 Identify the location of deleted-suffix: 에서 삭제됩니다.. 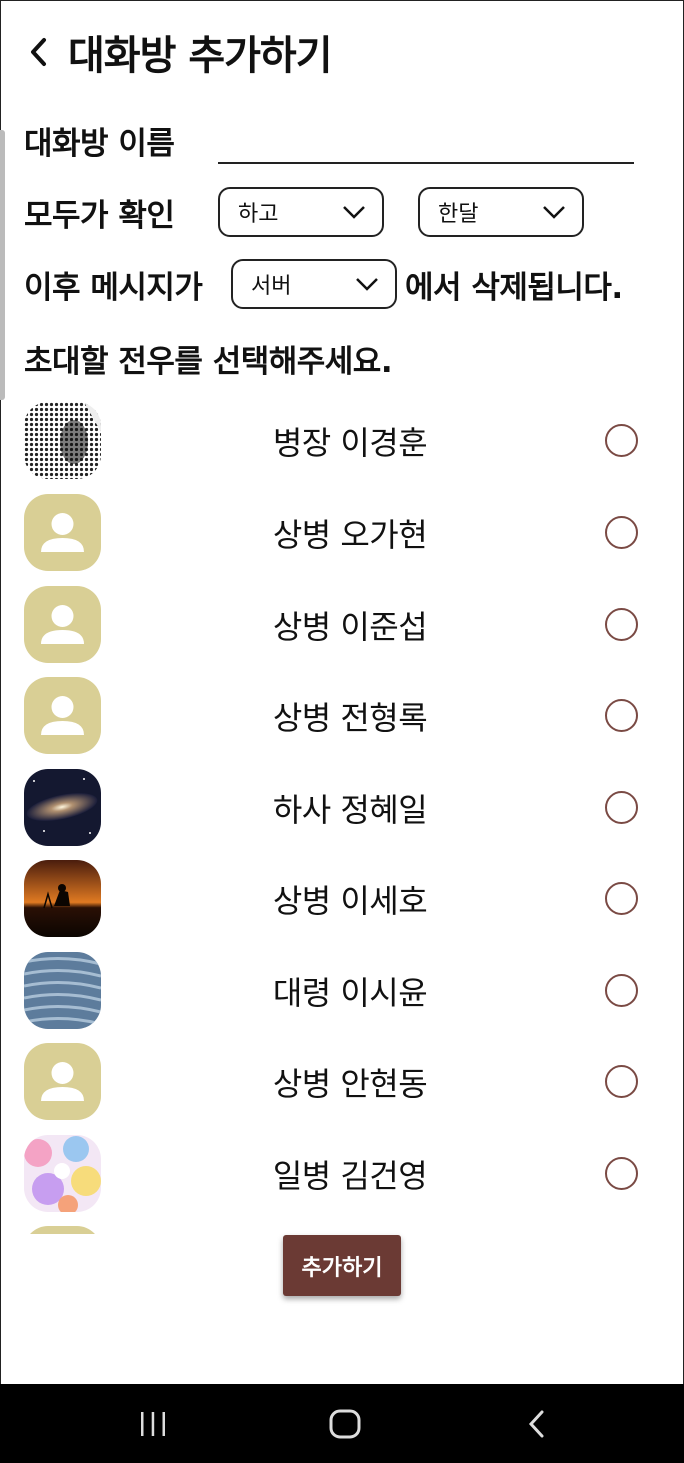
(514, 288).